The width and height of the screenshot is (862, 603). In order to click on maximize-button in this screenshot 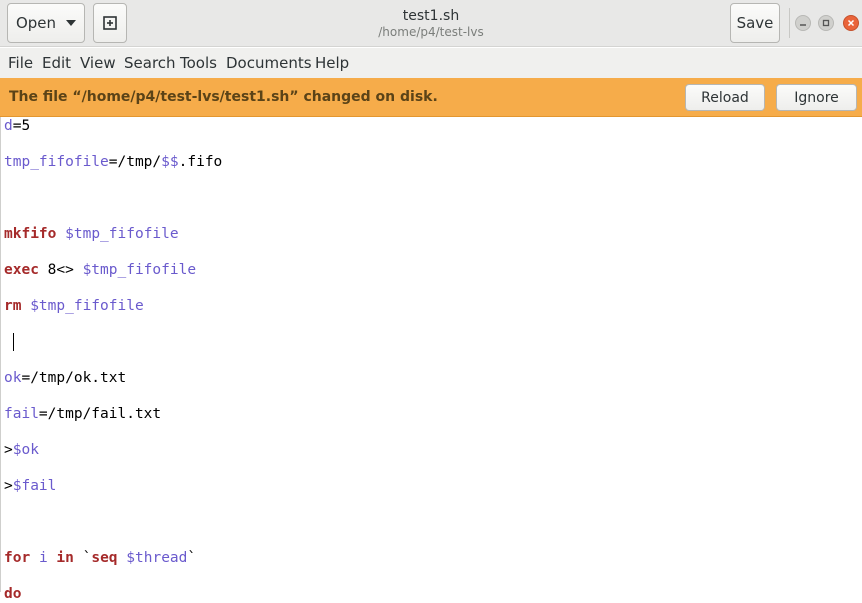, I will do `click(826, 23)`.